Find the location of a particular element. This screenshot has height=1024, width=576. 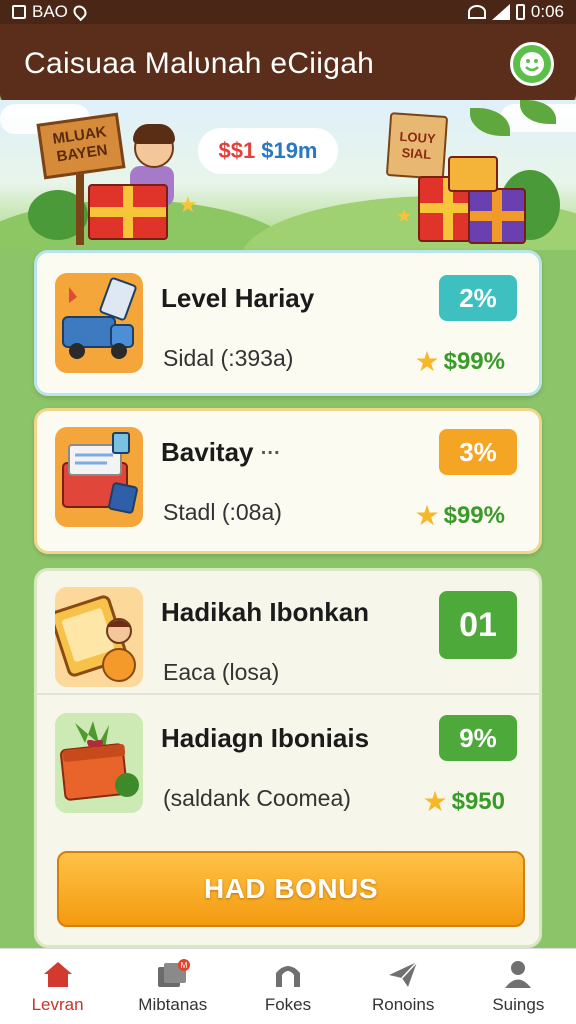

reward-card-bavitay: Bavitay ··· Stadl (:08a) 3% ★ $99% is located at coordinates (288, 481).